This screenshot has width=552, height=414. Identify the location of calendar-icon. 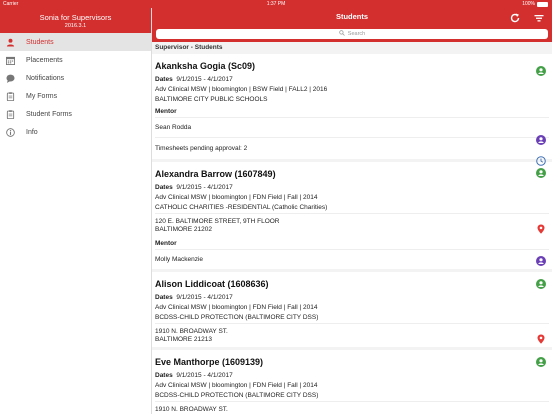
(10, 60).